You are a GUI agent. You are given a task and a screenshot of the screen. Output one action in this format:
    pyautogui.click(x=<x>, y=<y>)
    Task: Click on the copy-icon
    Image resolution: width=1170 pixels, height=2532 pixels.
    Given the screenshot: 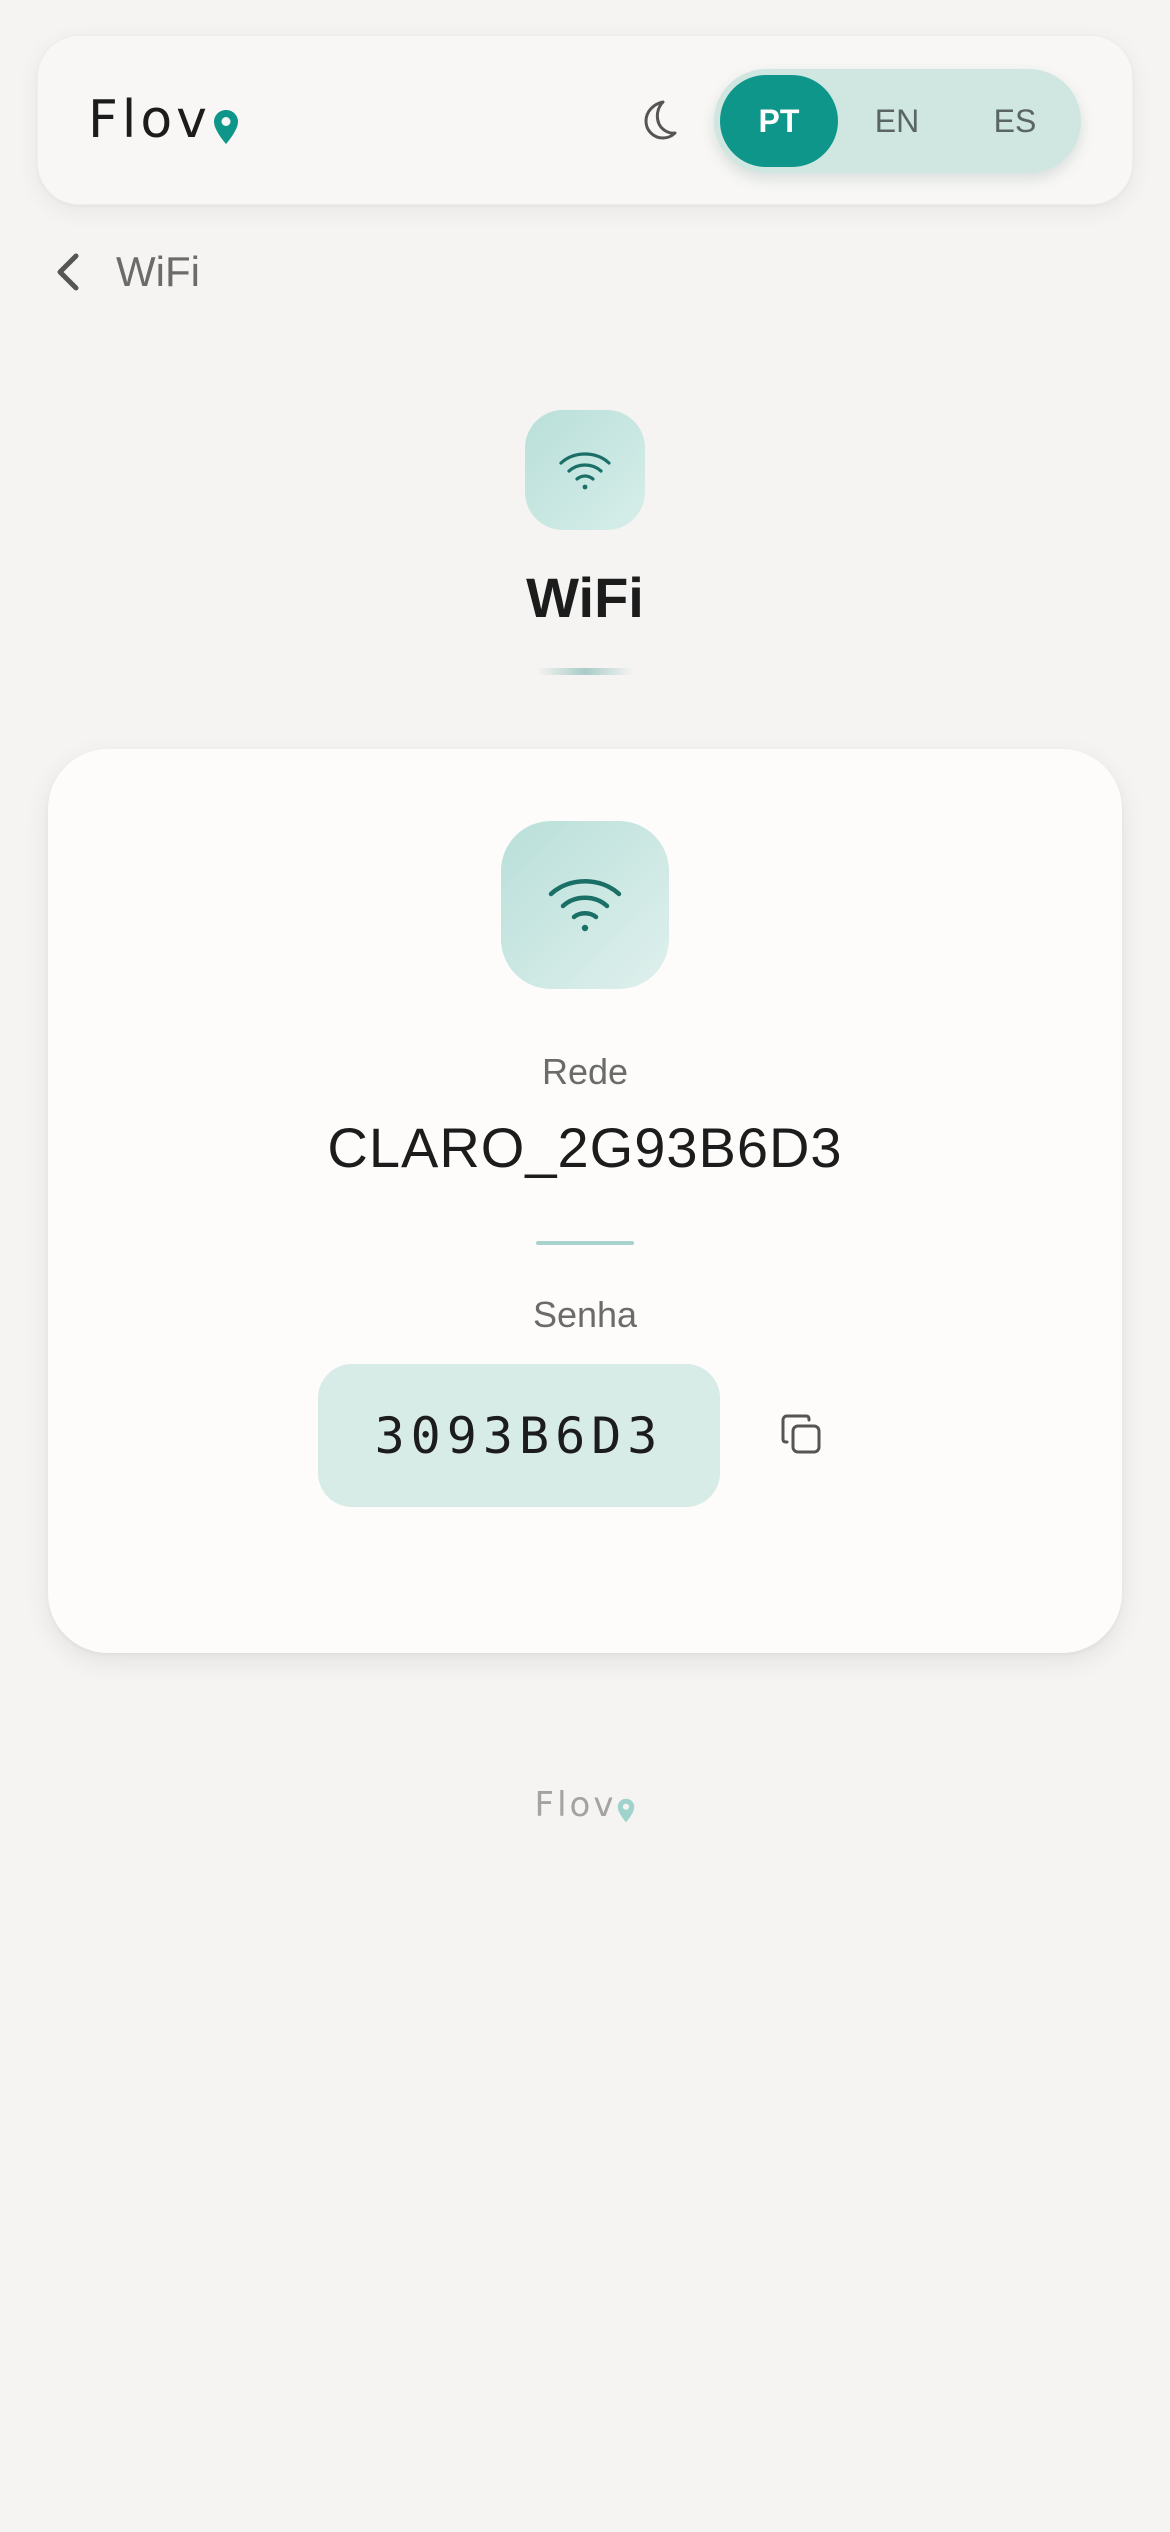 What is the action you would take?
    pyautogui.click(x=801, y=1434)
    